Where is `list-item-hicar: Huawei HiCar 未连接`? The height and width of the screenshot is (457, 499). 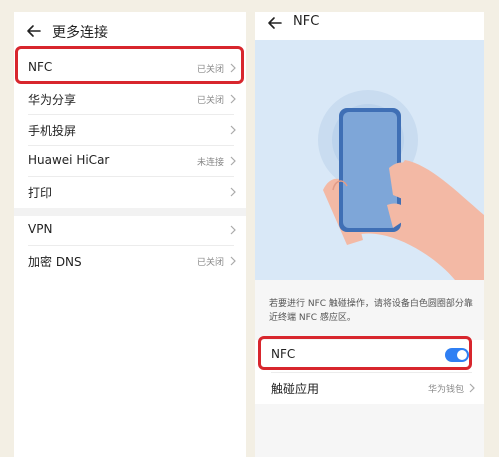 list-item-hicar: Huawei HiCar 未连接 is located at coordinates (130, 161).